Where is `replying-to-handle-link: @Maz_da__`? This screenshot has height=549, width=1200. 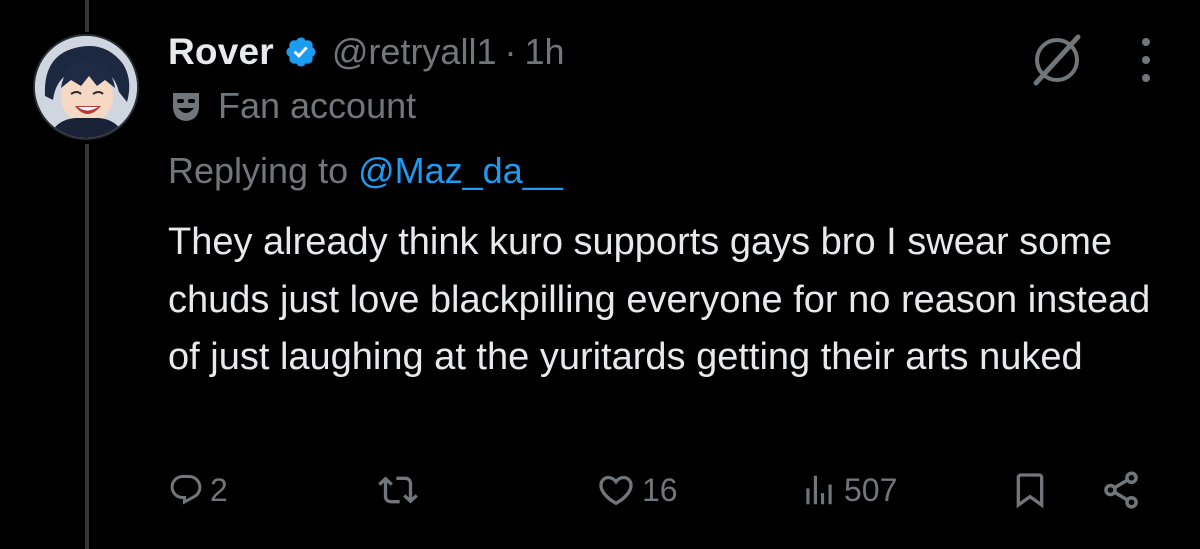 replying-to-handle-link: @Maz_da__ is located at coordinates (460, 170).